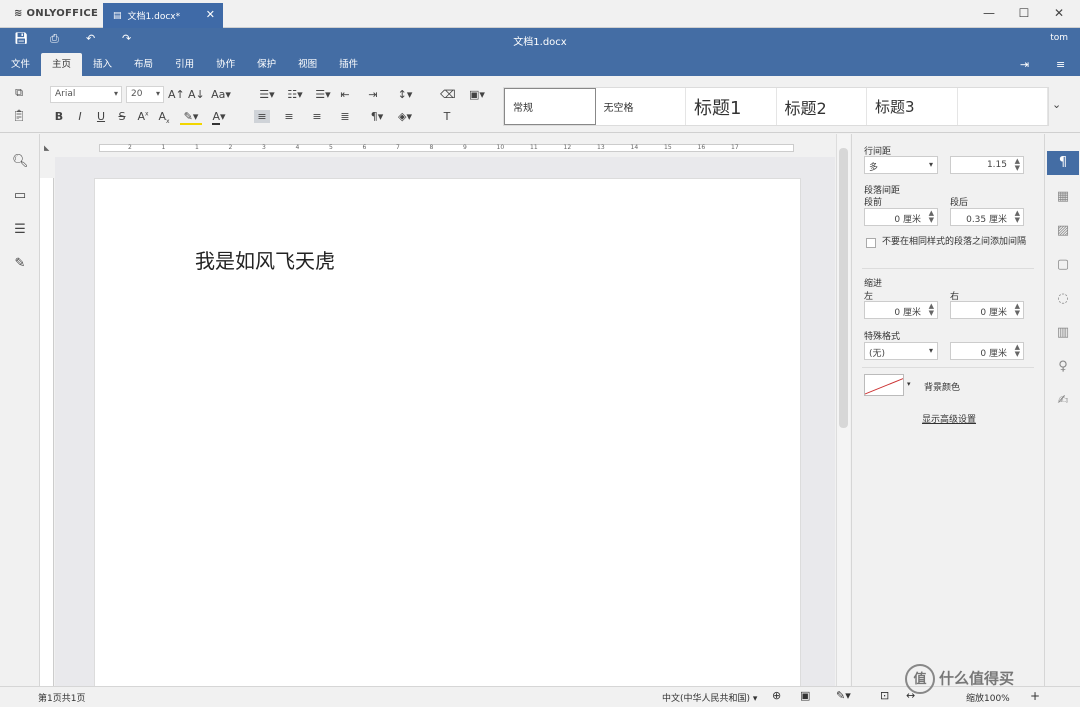  I want to click on tab-plugins: 插件, so click(348, 64).